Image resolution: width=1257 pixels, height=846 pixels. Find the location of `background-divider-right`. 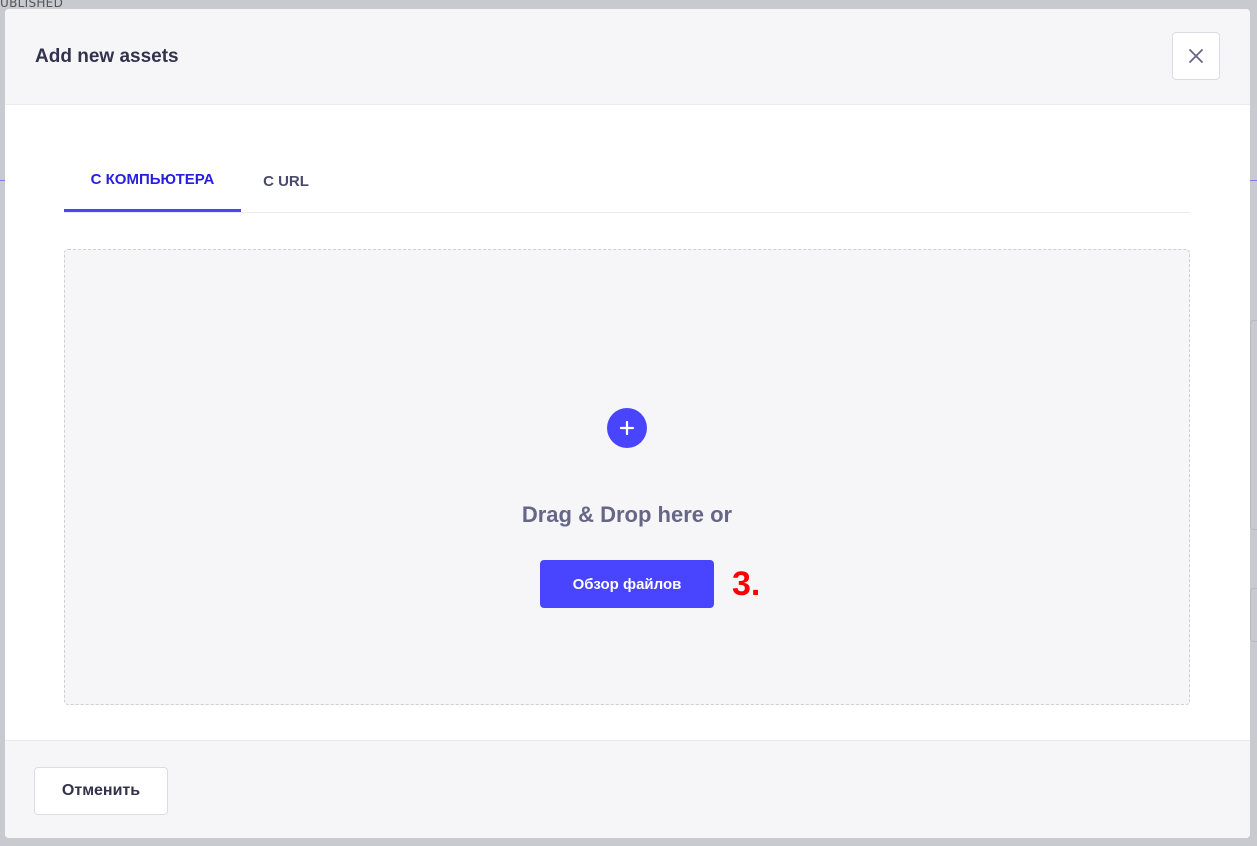

background-divider-right is located at coordinates (1253, 180).